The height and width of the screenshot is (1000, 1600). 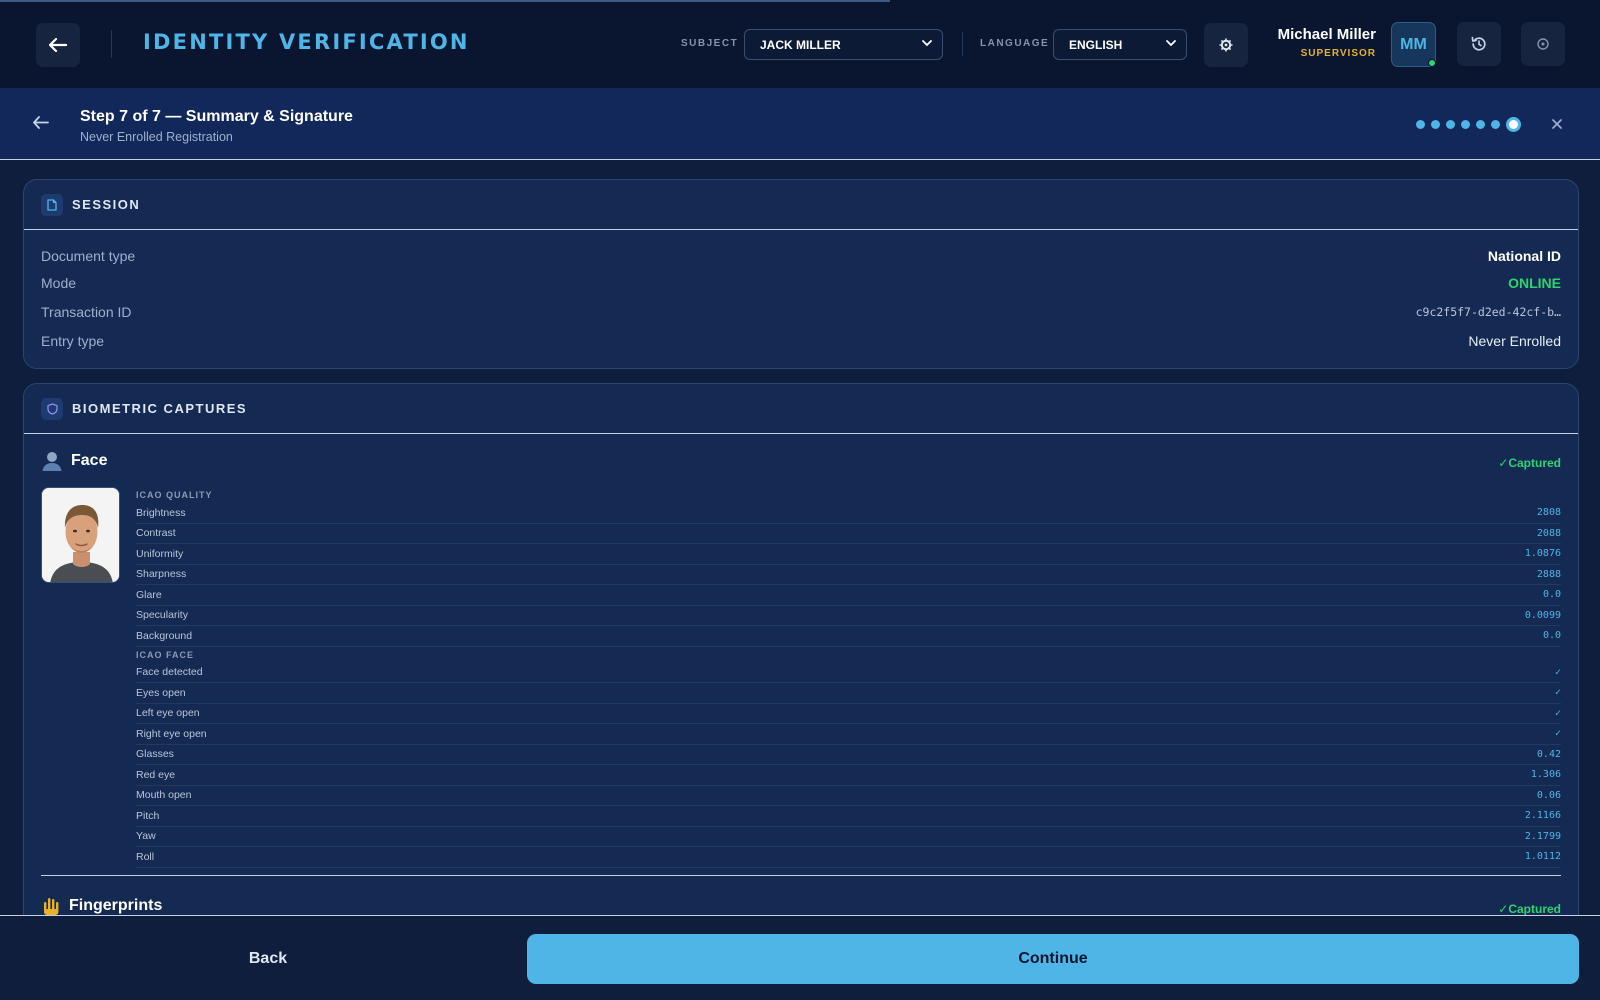 I want to click on hand-icon, so click(x=51, y=906).